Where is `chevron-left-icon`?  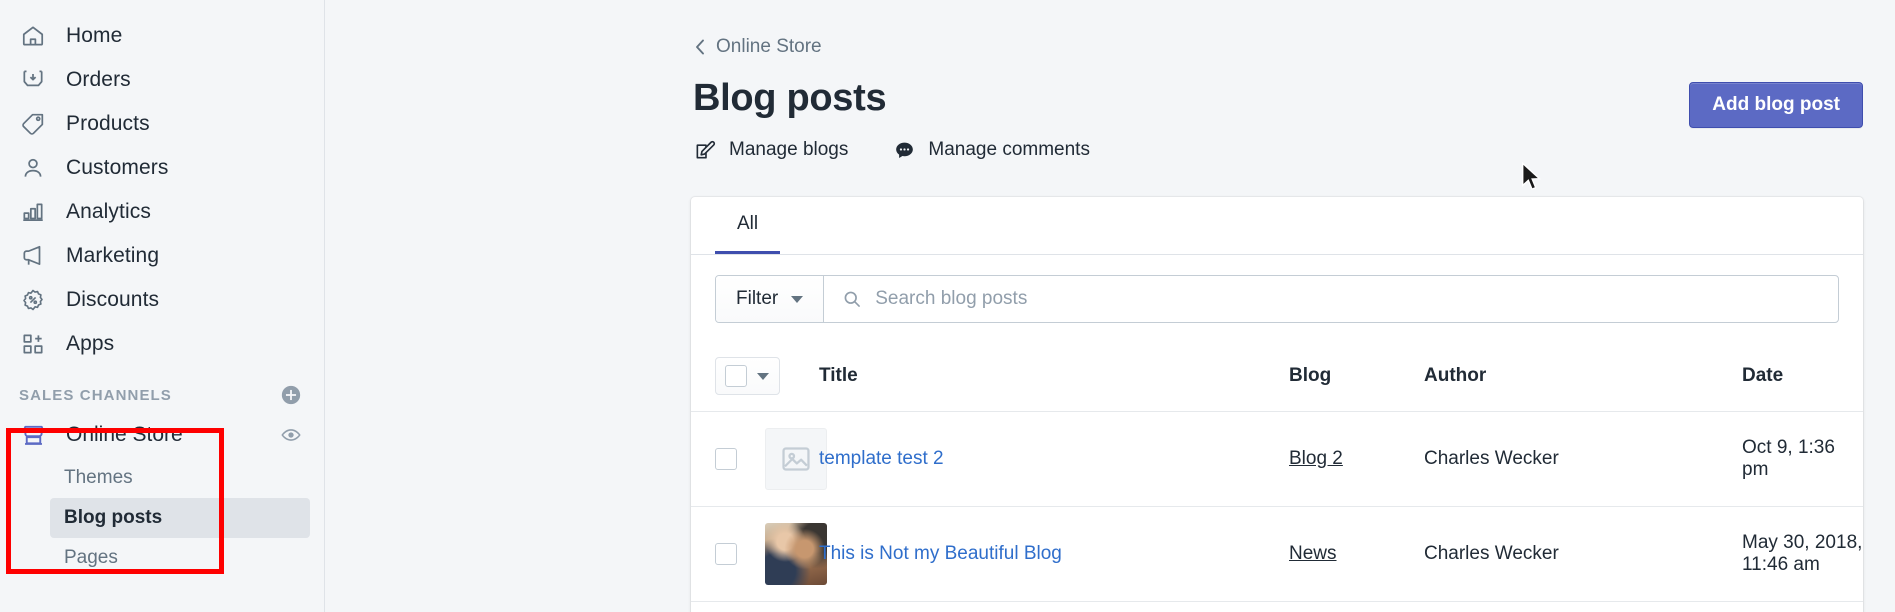
chevron-left-icon is located at coordinates (700, 47).